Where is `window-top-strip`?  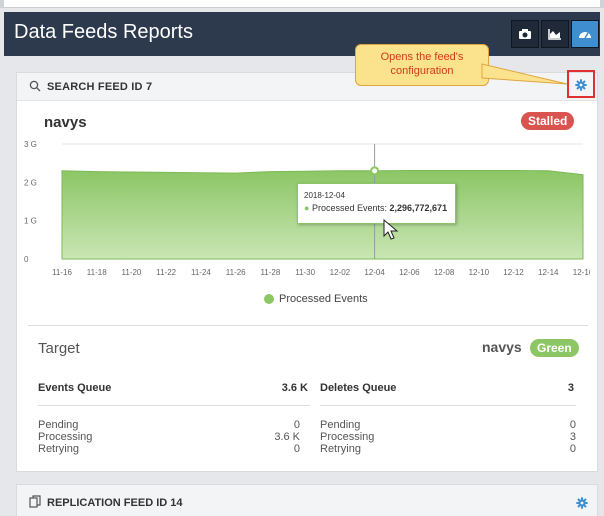
window-top-strip is located at coordinates (302, 4).